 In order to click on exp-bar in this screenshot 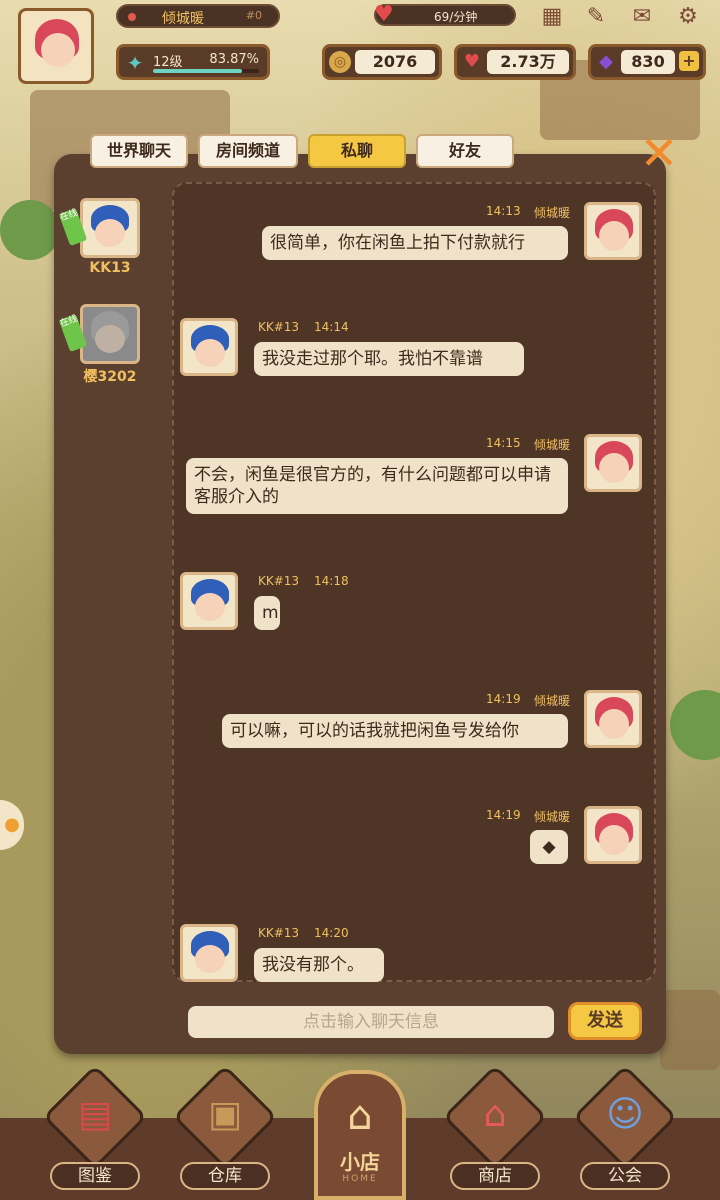, I will do `click(206, 71)`.